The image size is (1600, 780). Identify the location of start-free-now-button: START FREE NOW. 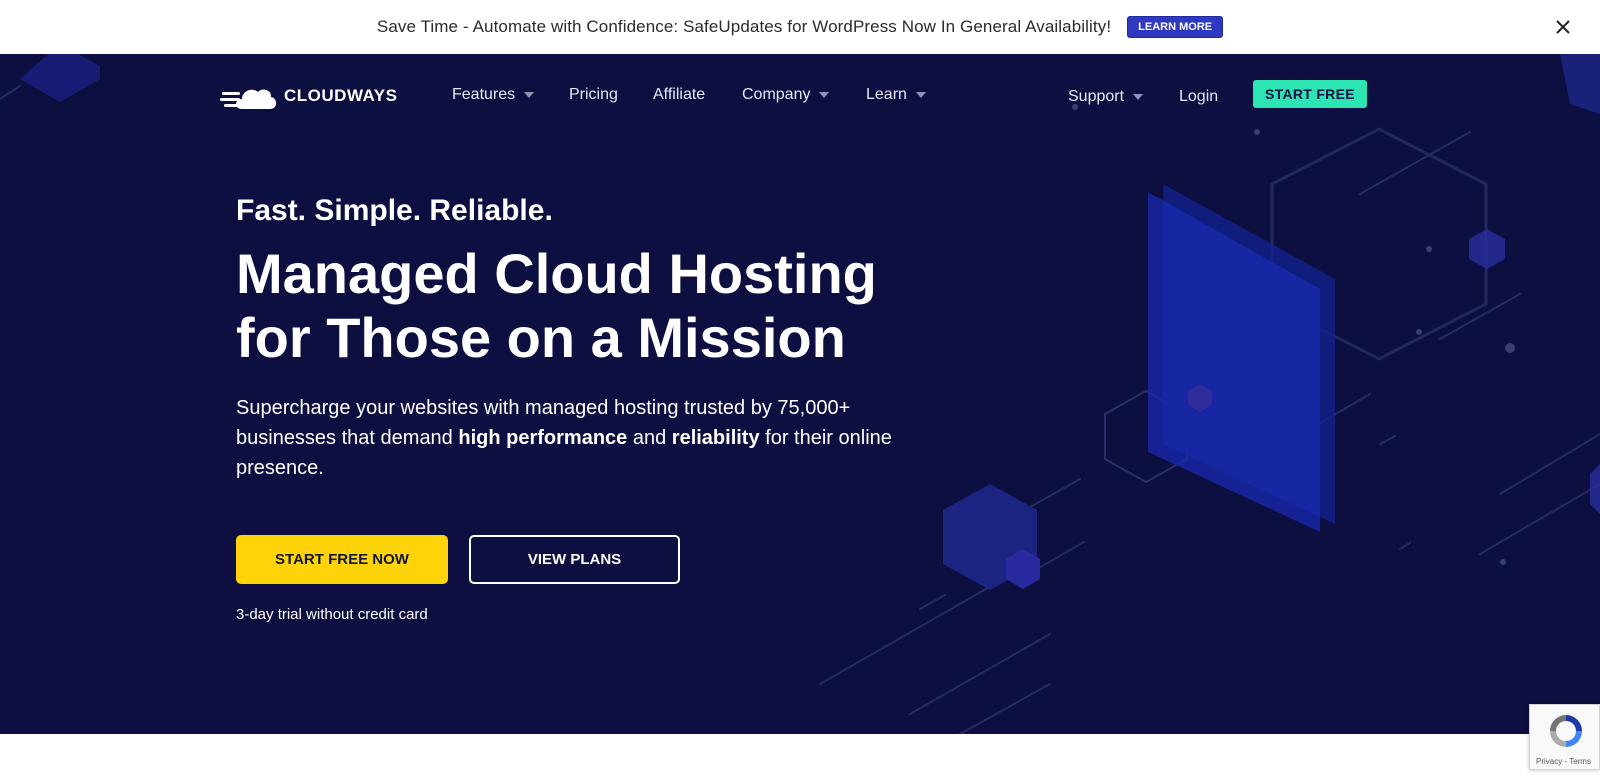
(342, 559).